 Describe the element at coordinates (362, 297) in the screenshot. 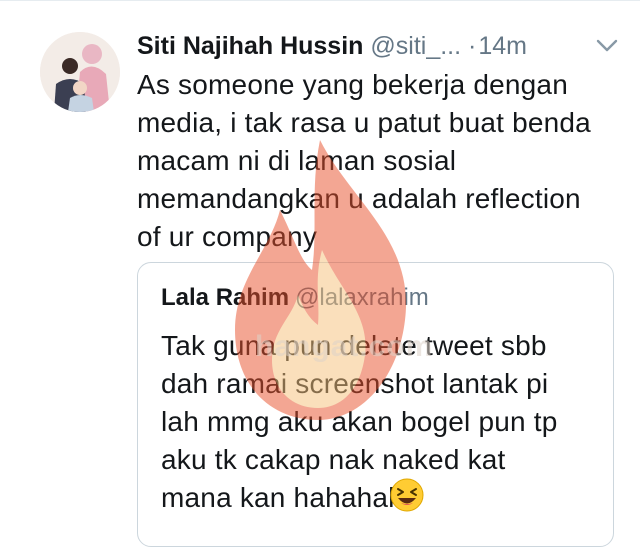

I see `quoted-user-handle: @lalaxrahim` at that location.